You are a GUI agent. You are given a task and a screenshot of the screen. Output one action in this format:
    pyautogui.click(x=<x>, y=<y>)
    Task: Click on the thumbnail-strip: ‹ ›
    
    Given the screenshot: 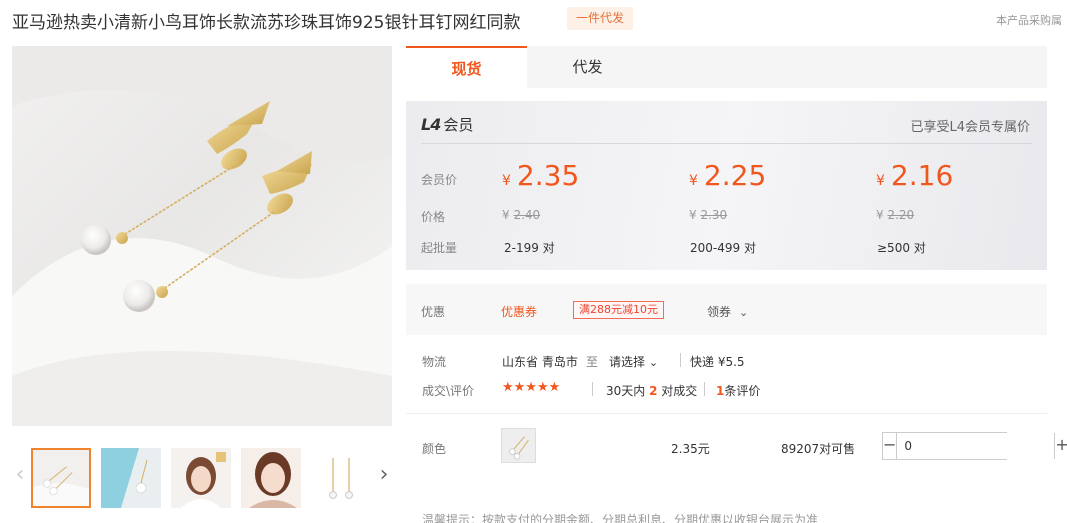 What is the action you would take?
    pyautogui.click(x=202, y=478)
    